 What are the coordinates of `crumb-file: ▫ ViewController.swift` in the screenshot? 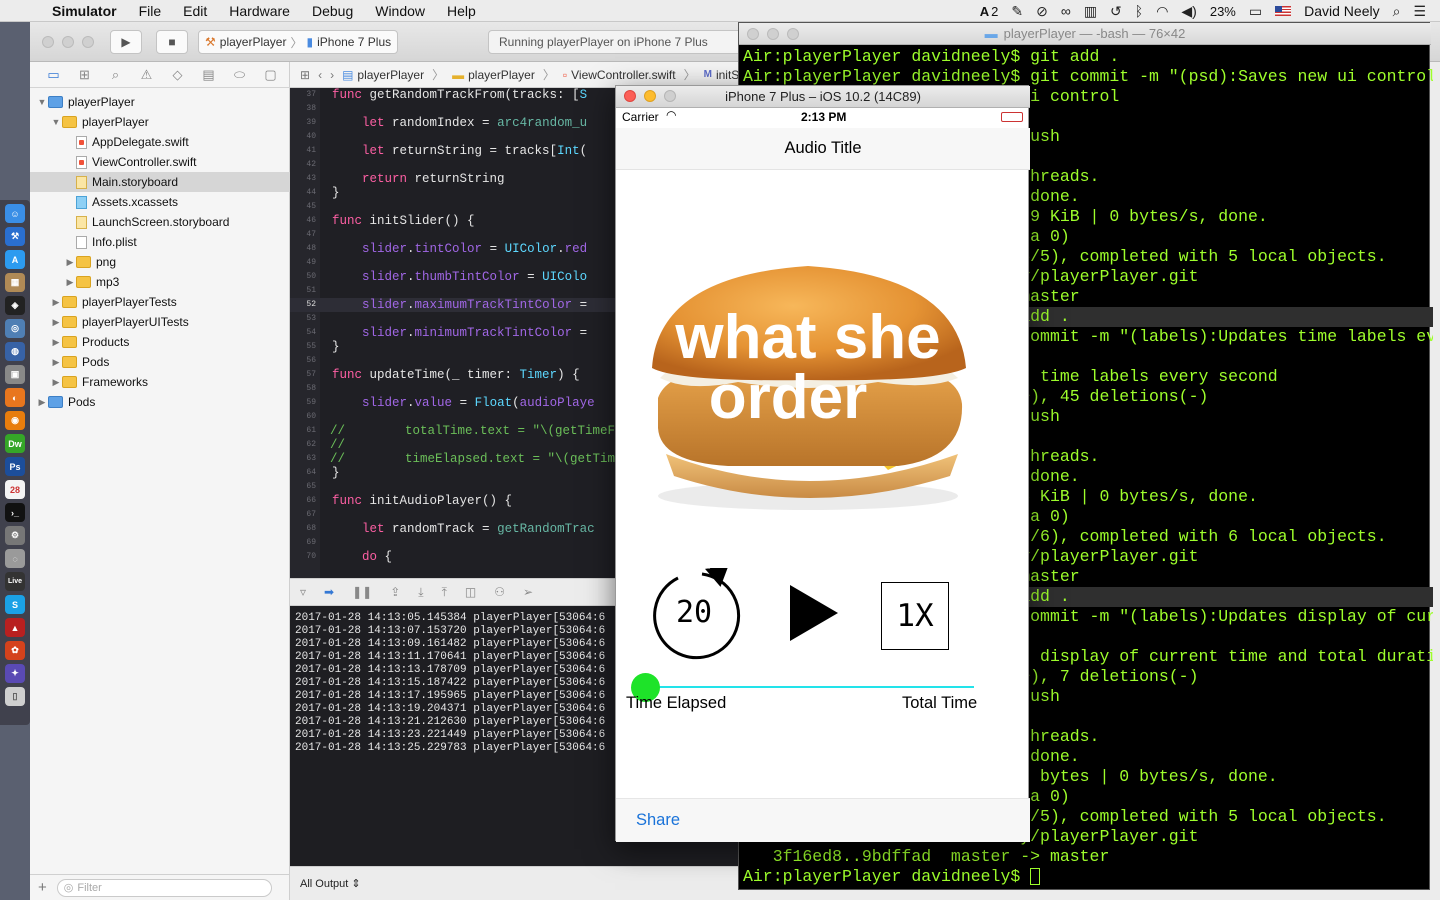 It's located at (619, 75).